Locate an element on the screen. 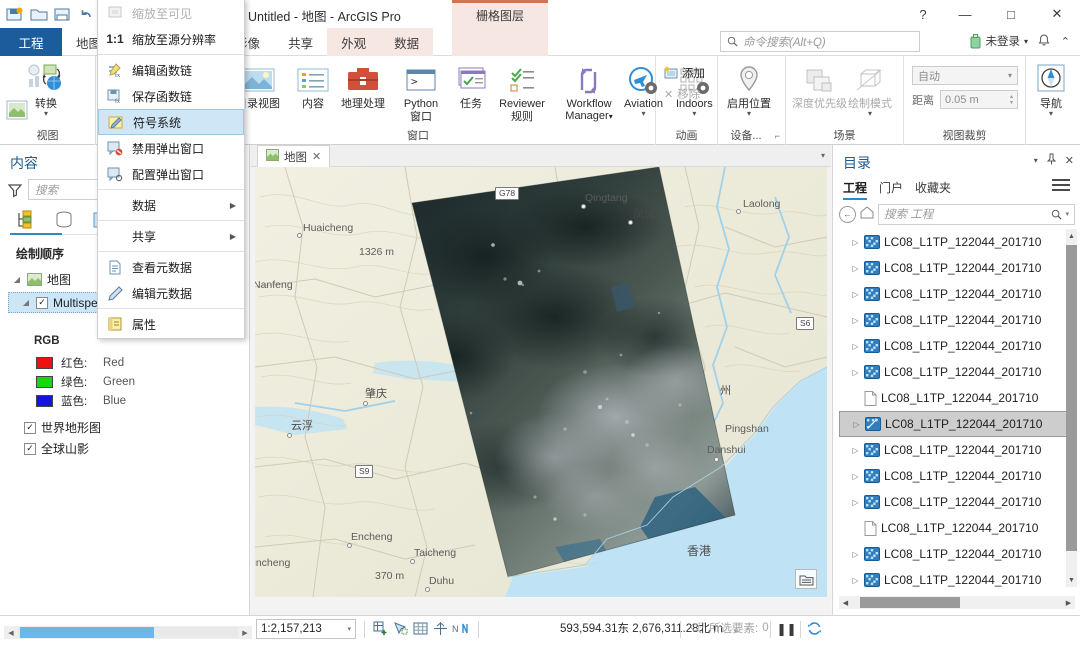 This screenshot has width=1080, height=645. tab-share: 共享 is located at coordinates (300, 42).